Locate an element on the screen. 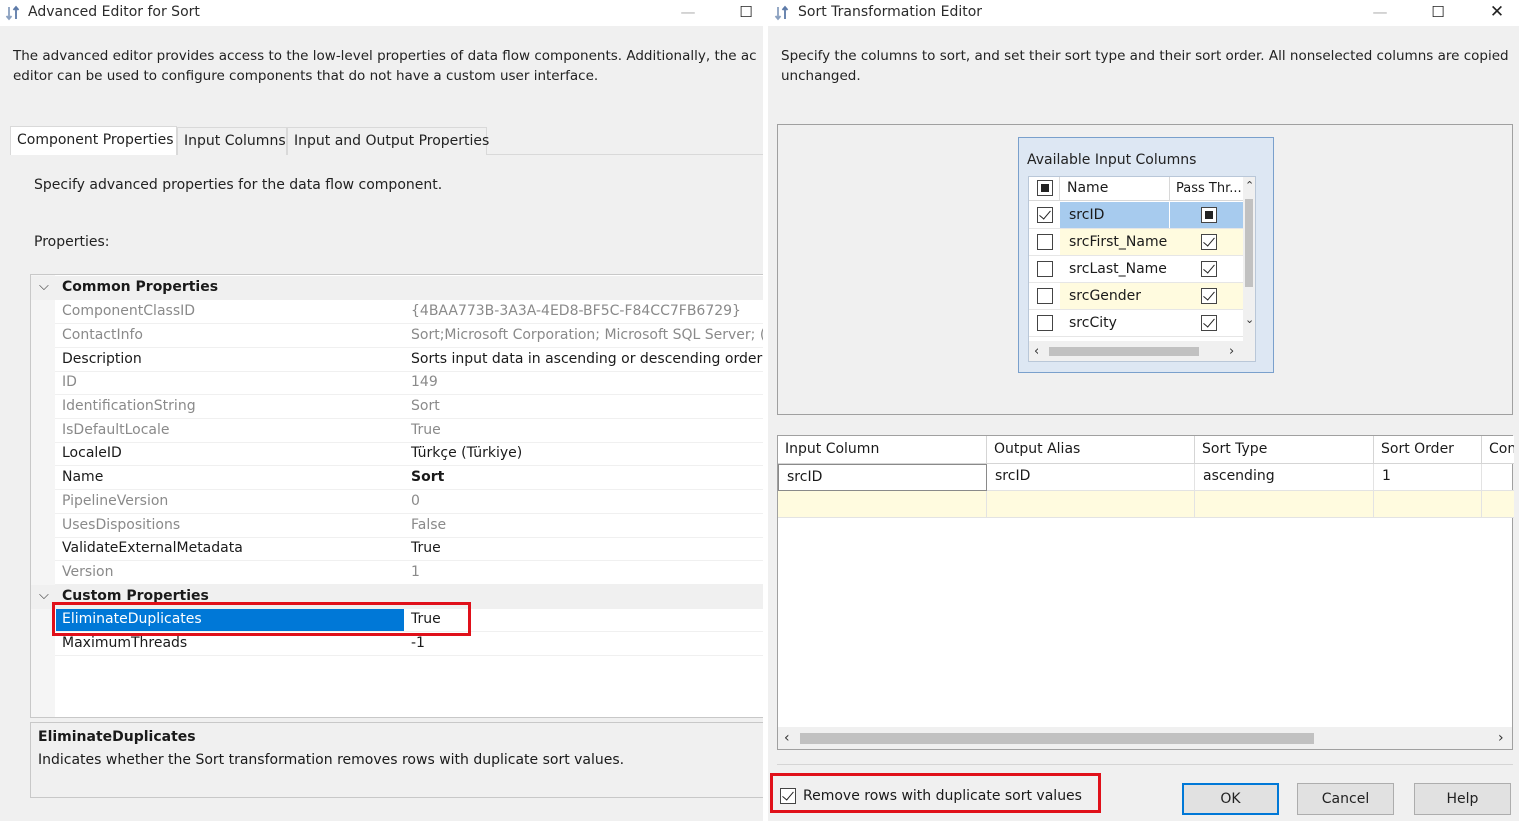 Image resolution: width=1519 pixels, height=821 pixels. header-label: Con is located at coordinates (1501, 449).